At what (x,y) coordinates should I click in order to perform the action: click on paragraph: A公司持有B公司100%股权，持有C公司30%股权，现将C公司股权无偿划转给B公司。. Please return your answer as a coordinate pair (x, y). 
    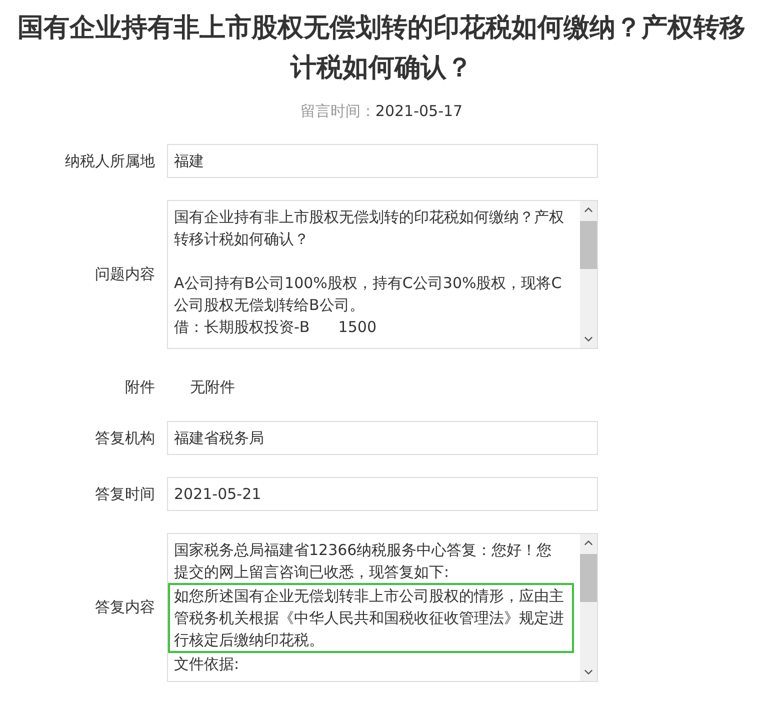
    Looking at the image, I should click on (368, 294).